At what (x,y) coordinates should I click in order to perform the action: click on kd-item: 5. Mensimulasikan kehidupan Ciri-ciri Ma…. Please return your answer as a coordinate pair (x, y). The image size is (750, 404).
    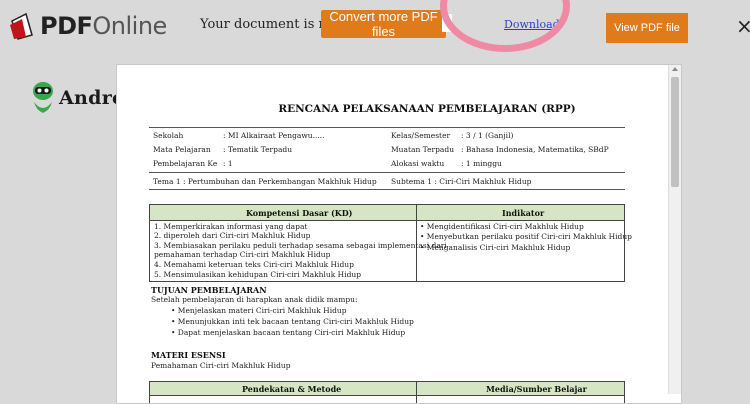
    Looking at the image, I should click on (258, 274).